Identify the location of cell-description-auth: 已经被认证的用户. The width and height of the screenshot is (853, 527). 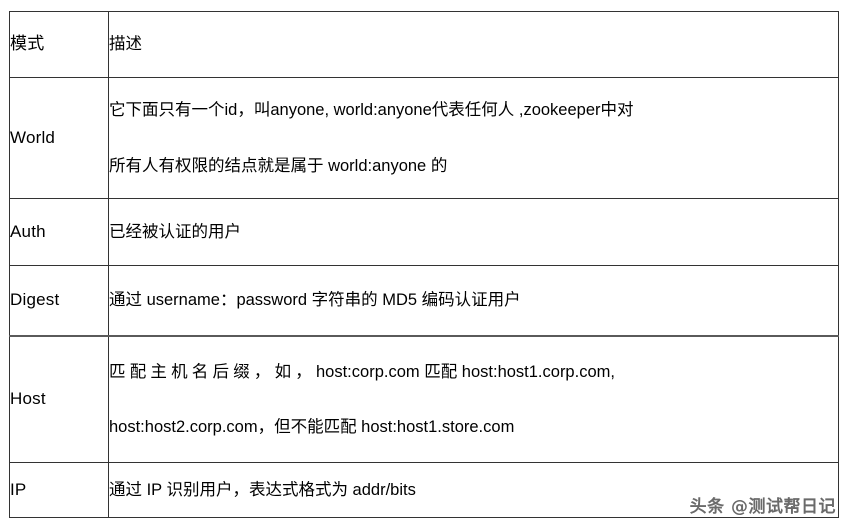
(473, 232).